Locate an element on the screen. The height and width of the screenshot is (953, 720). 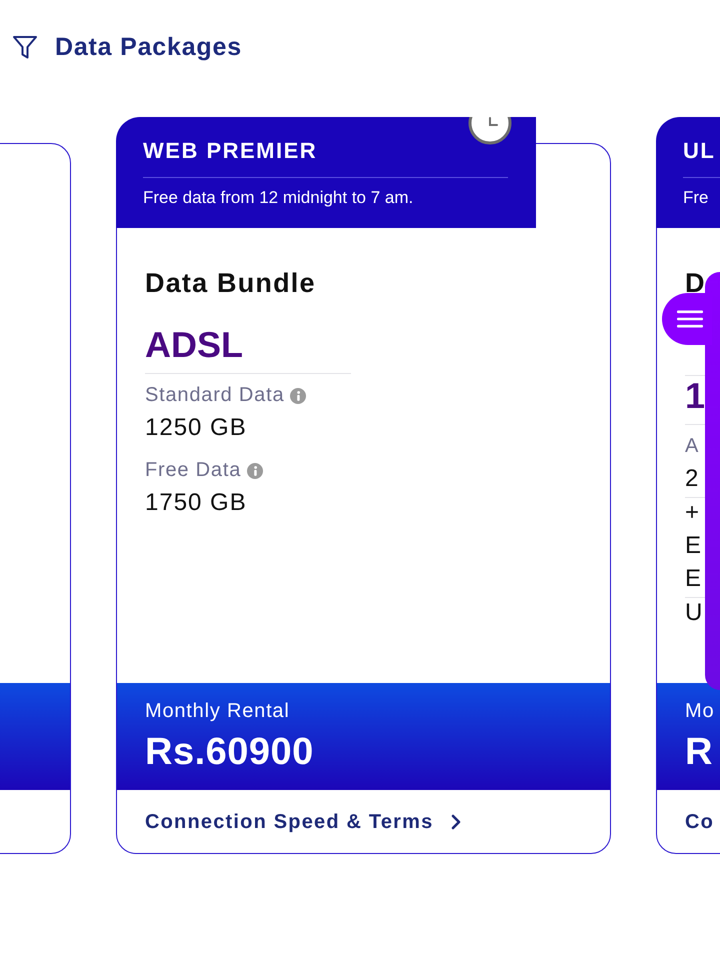
terms-link: Co is located at coordinates (702, 821).